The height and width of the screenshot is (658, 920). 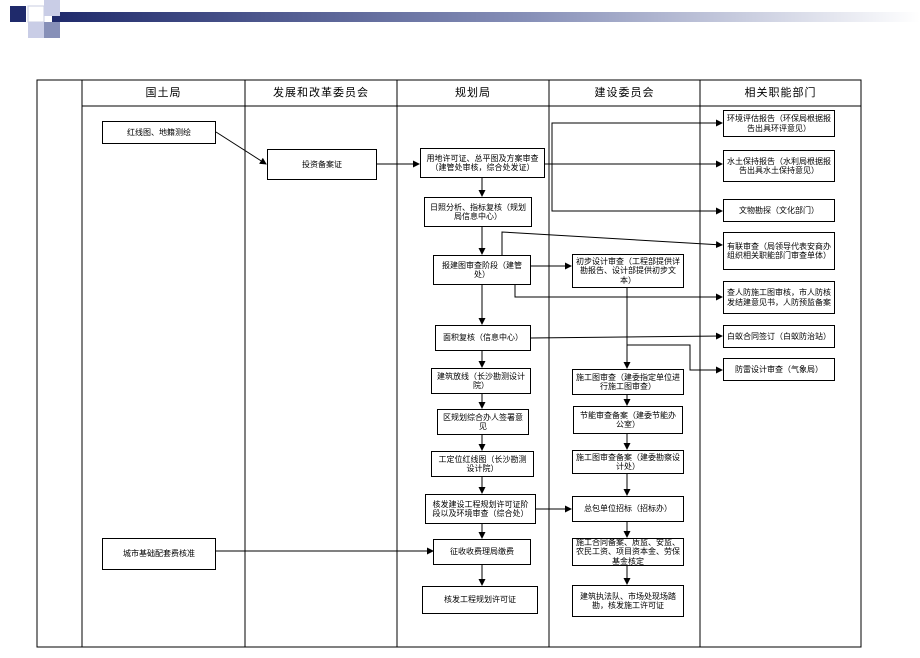 I want to click on step-soil-water-conservation: 水土保持报告（水利局根据报告出具水土保持意见）, so click(x=779, y=166).